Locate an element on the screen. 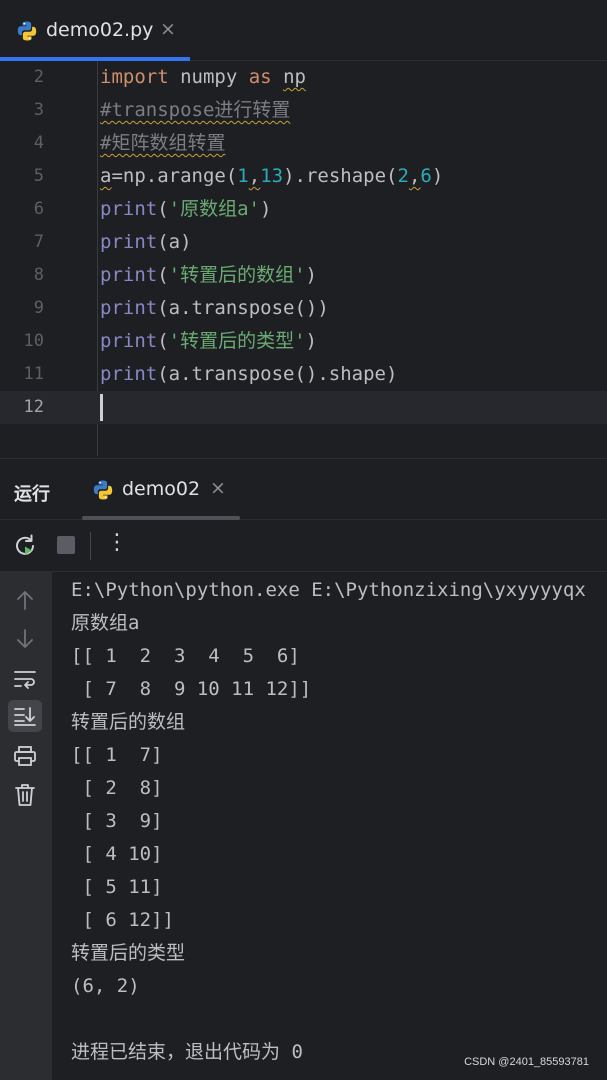  code-token: ).reshape( is located at coordinates (340, 176).